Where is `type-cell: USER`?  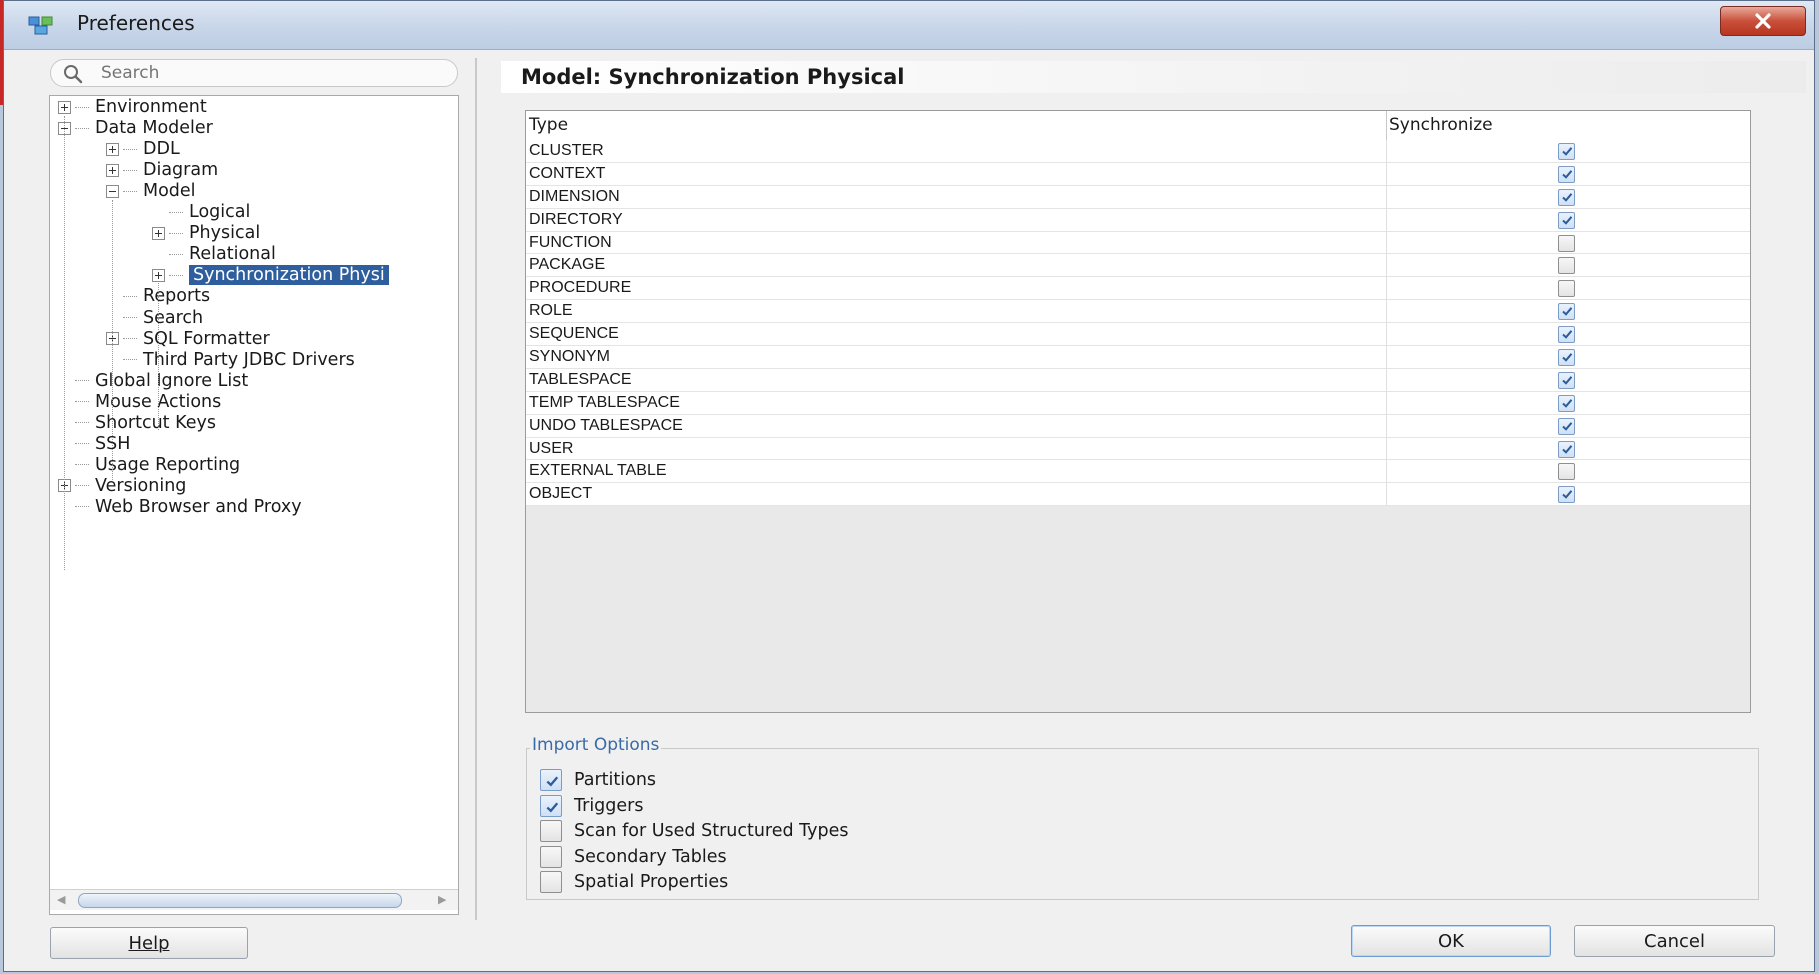
type-cell: USER is located at coordinates (551, 448).